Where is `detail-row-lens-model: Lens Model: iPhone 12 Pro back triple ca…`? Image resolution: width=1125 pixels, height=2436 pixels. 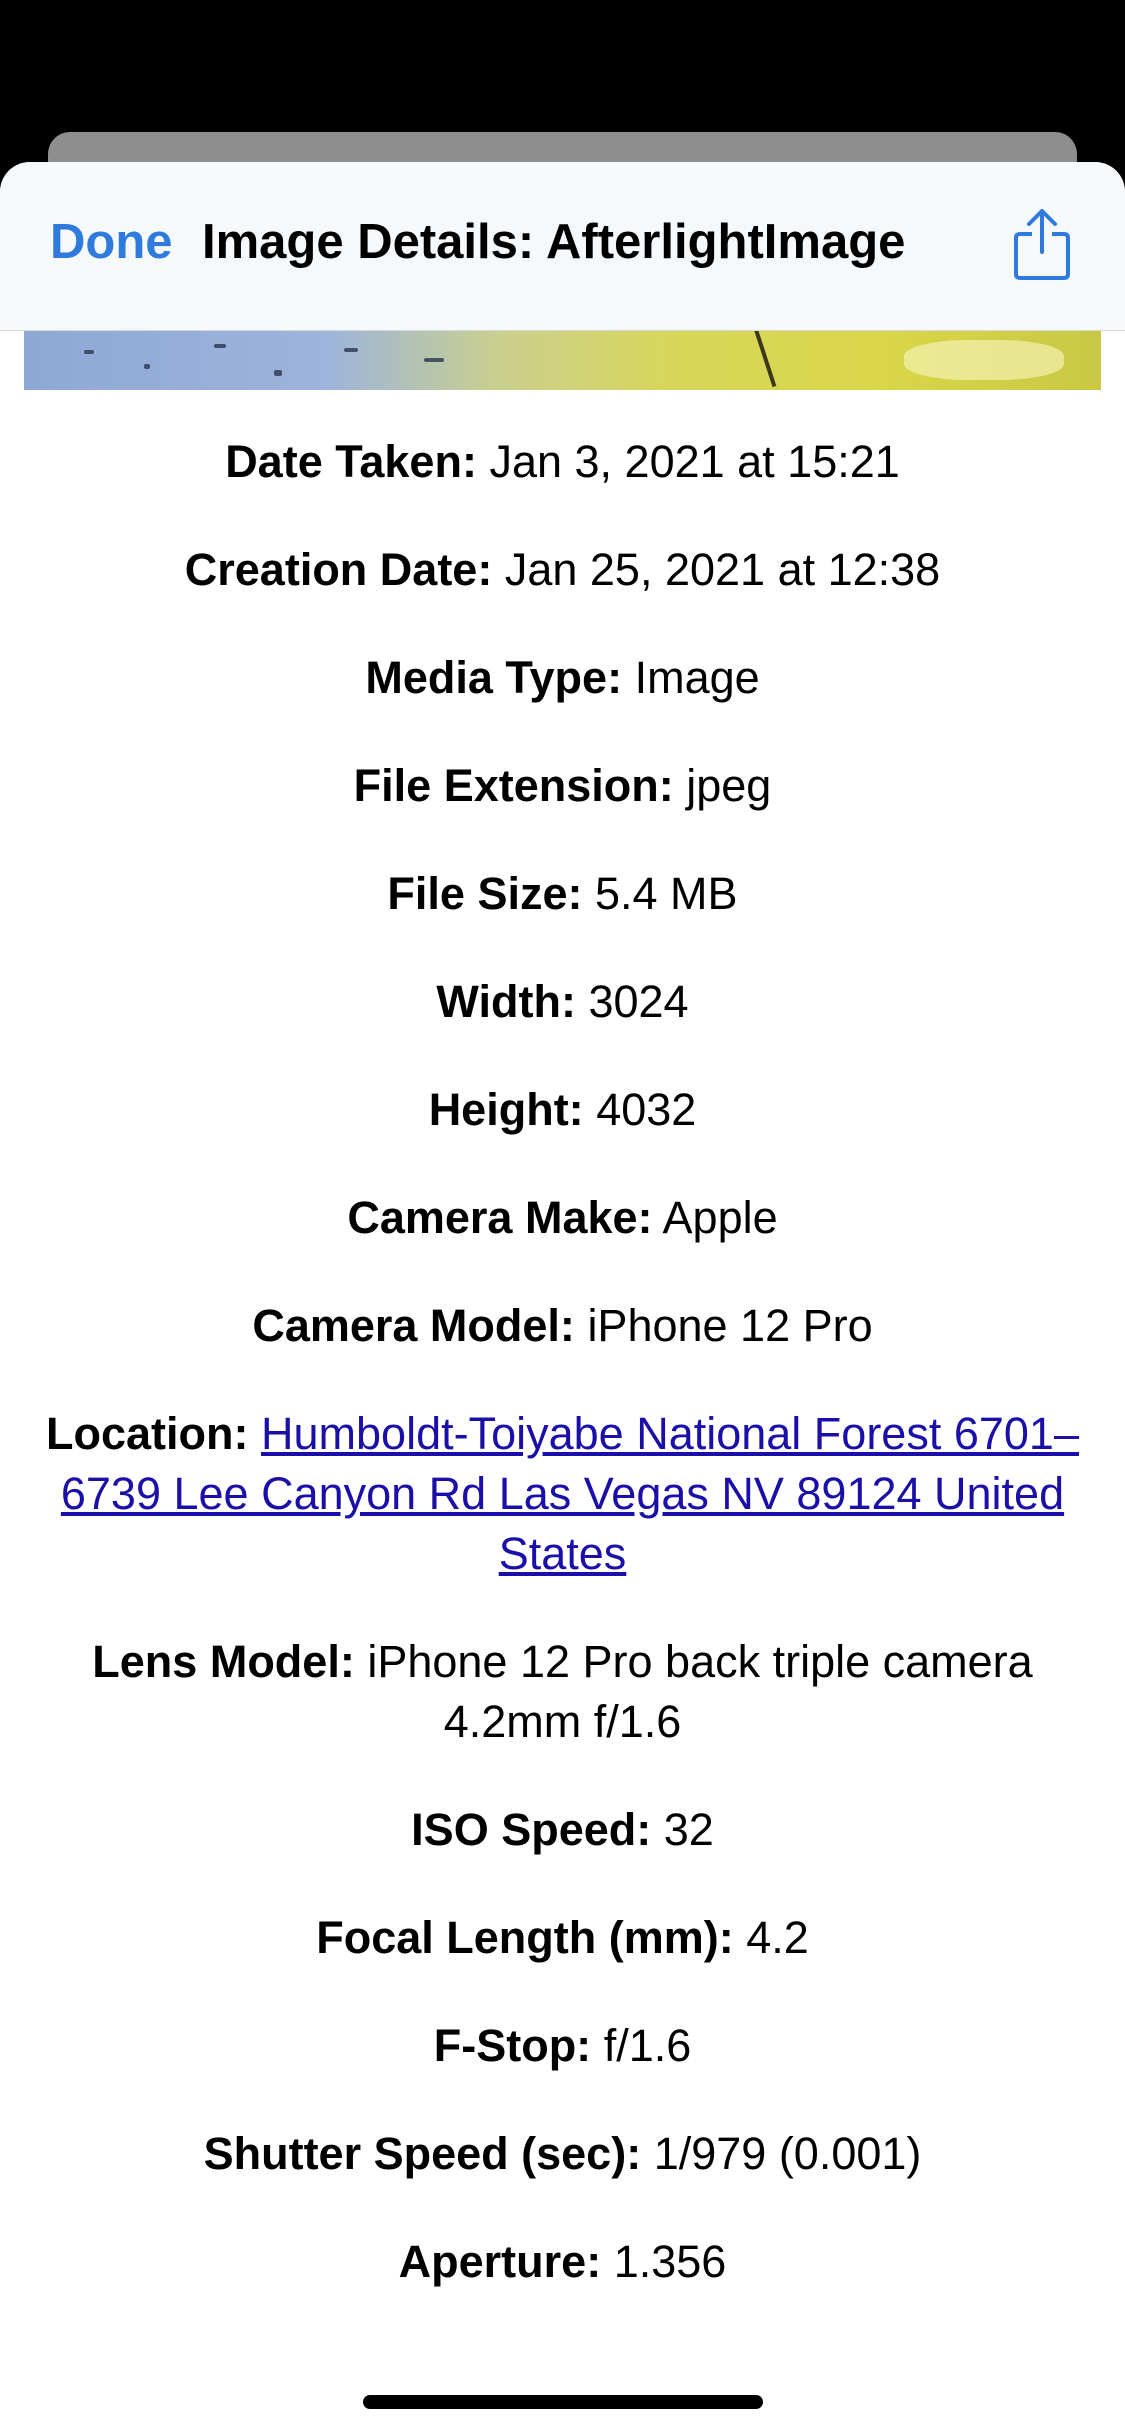 detail-row-lens-model: Lens Model: iPhone 12 Pro back triple ca… is located at coordinates (562, 1692).